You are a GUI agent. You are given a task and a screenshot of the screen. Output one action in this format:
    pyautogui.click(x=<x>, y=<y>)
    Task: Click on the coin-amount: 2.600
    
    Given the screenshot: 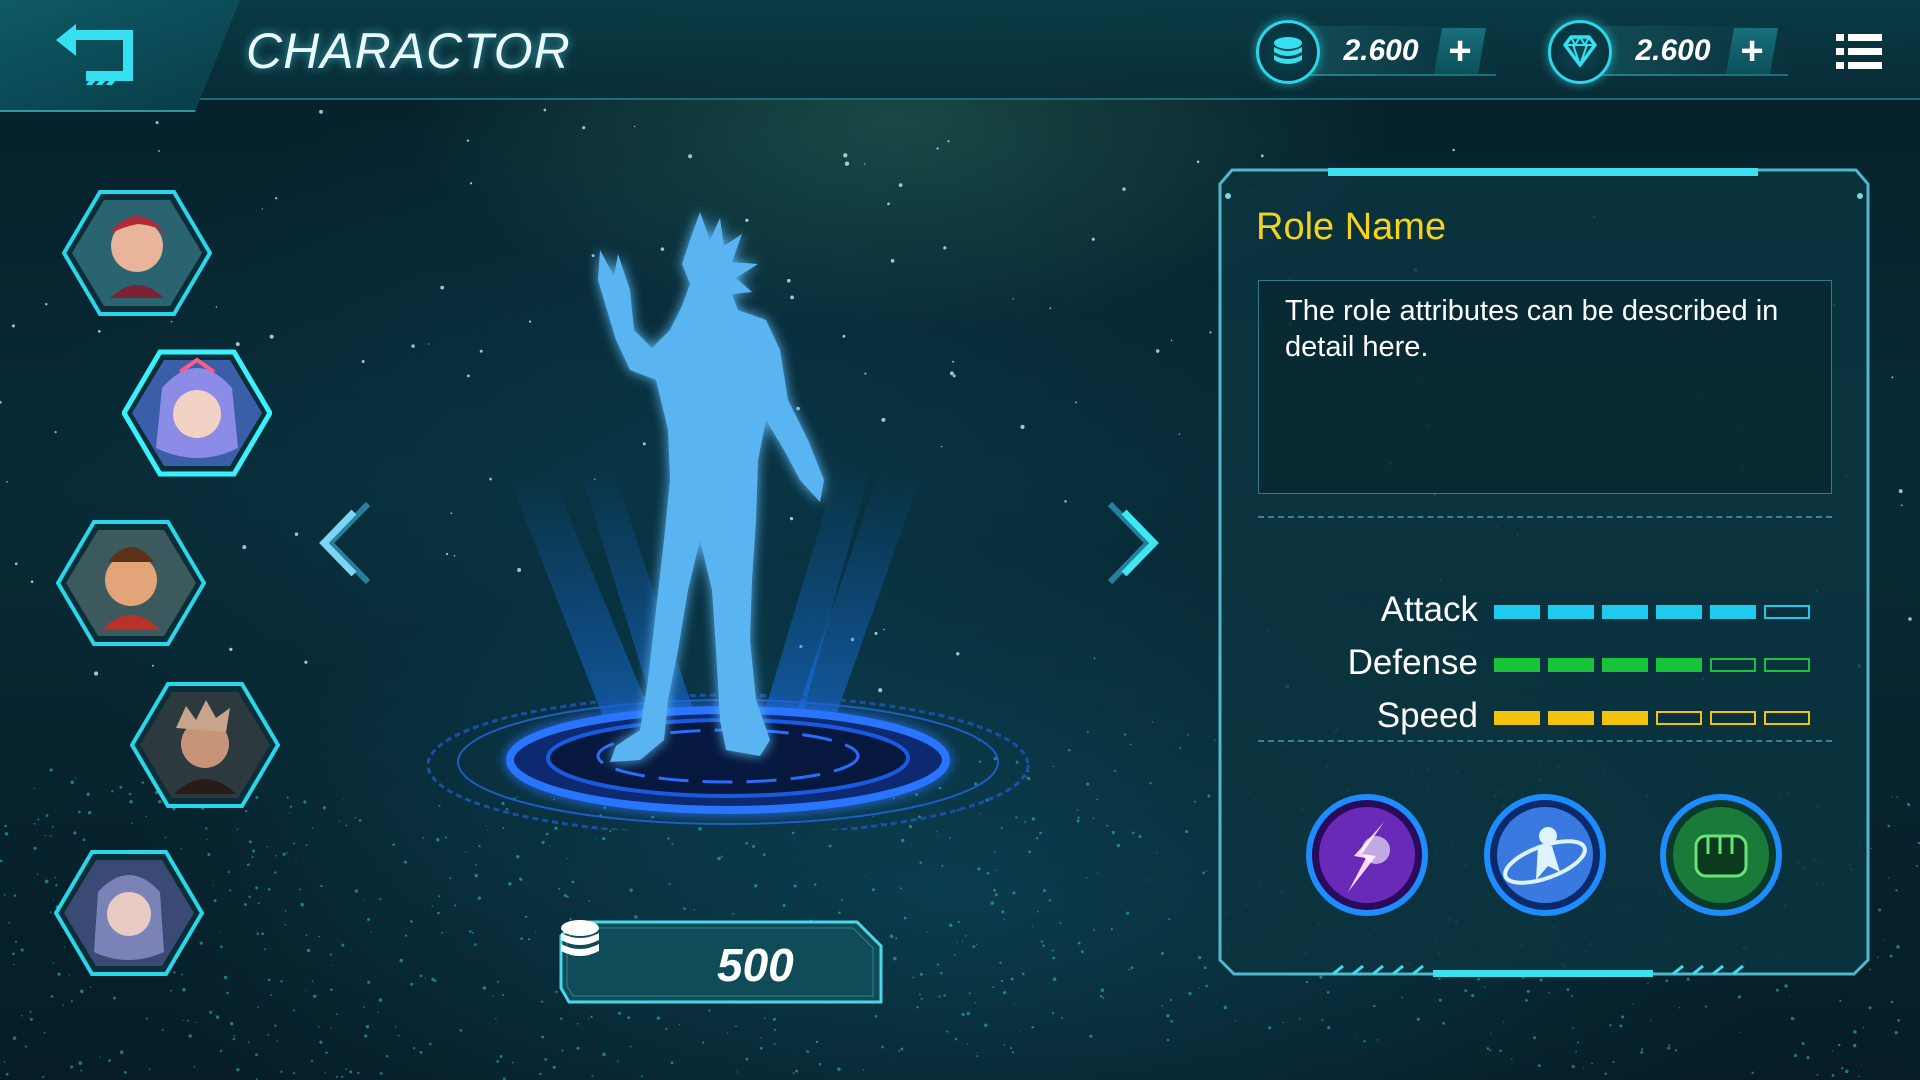 What is the action you would take?
    pyautogui.click(x=1381, y=50)
    